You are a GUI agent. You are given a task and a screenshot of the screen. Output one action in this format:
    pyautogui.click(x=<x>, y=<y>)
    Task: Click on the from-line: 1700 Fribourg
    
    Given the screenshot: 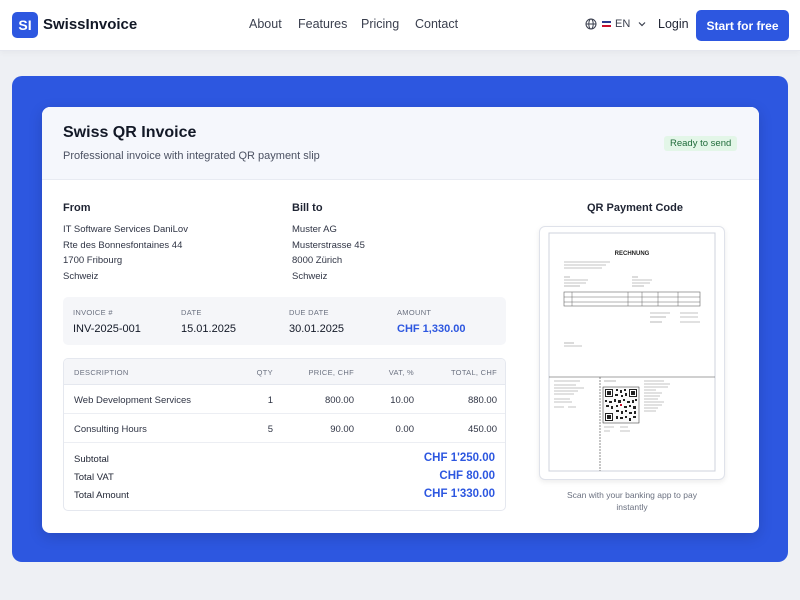 What is the action you would take?
    pyautogui.click(x=93, y=260)
    